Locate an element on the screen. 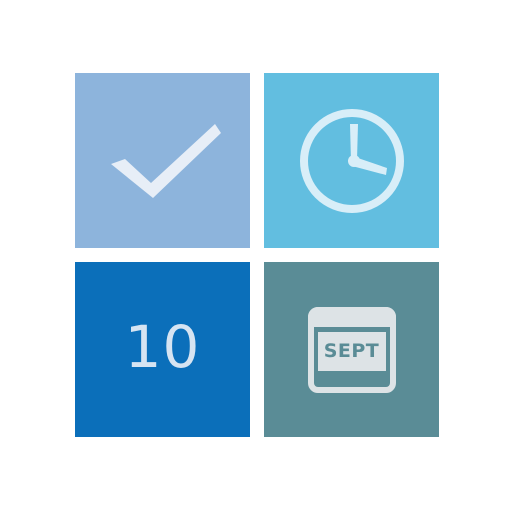 The height and width of the screenshot is (512, 512). clock-tile is located at coordinates (351, 160).